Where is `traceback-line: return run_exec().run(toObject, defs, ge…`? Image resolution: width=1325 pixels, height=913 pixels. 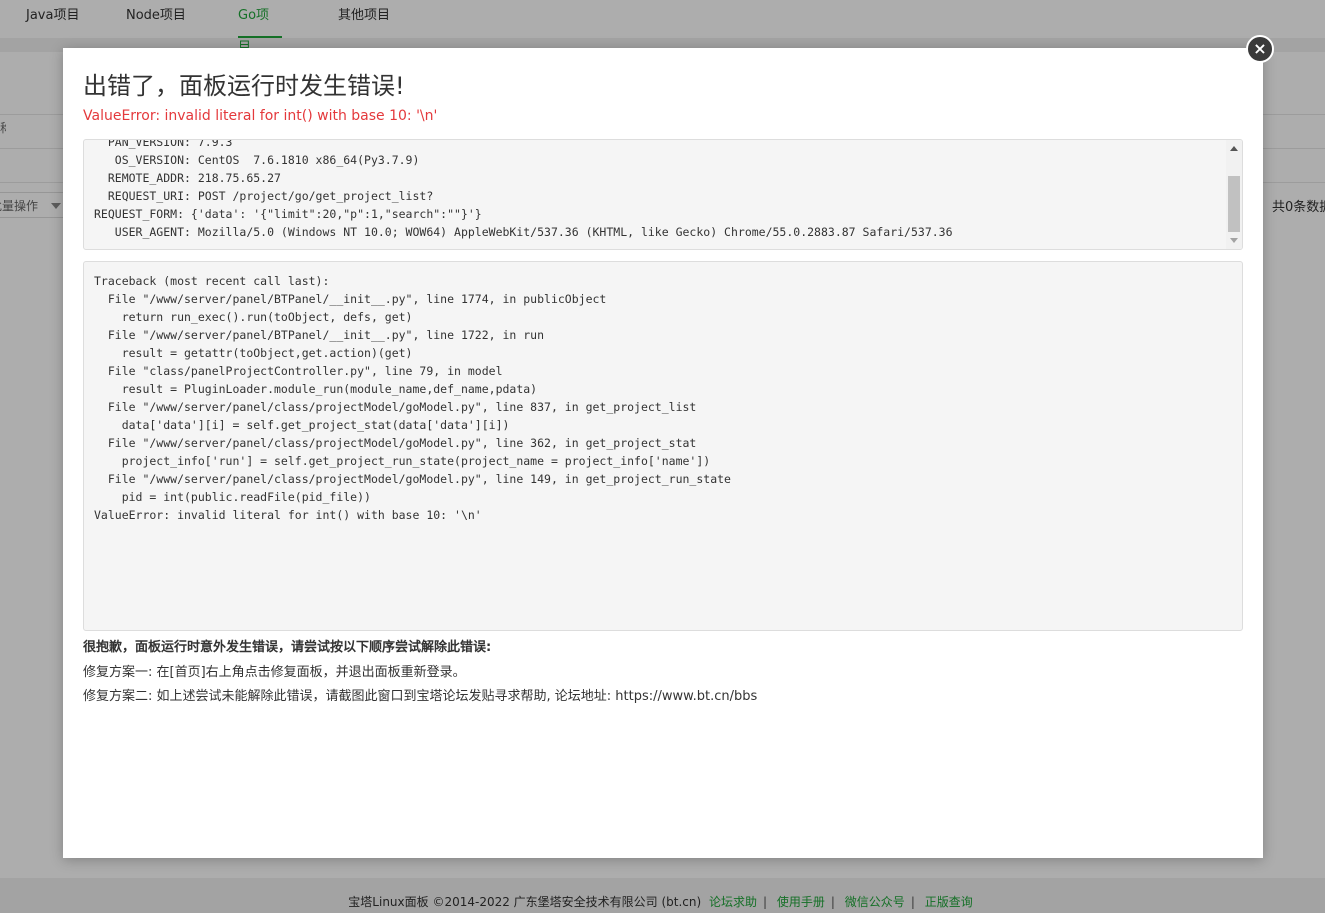 traceback-line: return run_exec().run(toObject, defs, ge… is located at coordinates (253, 317).